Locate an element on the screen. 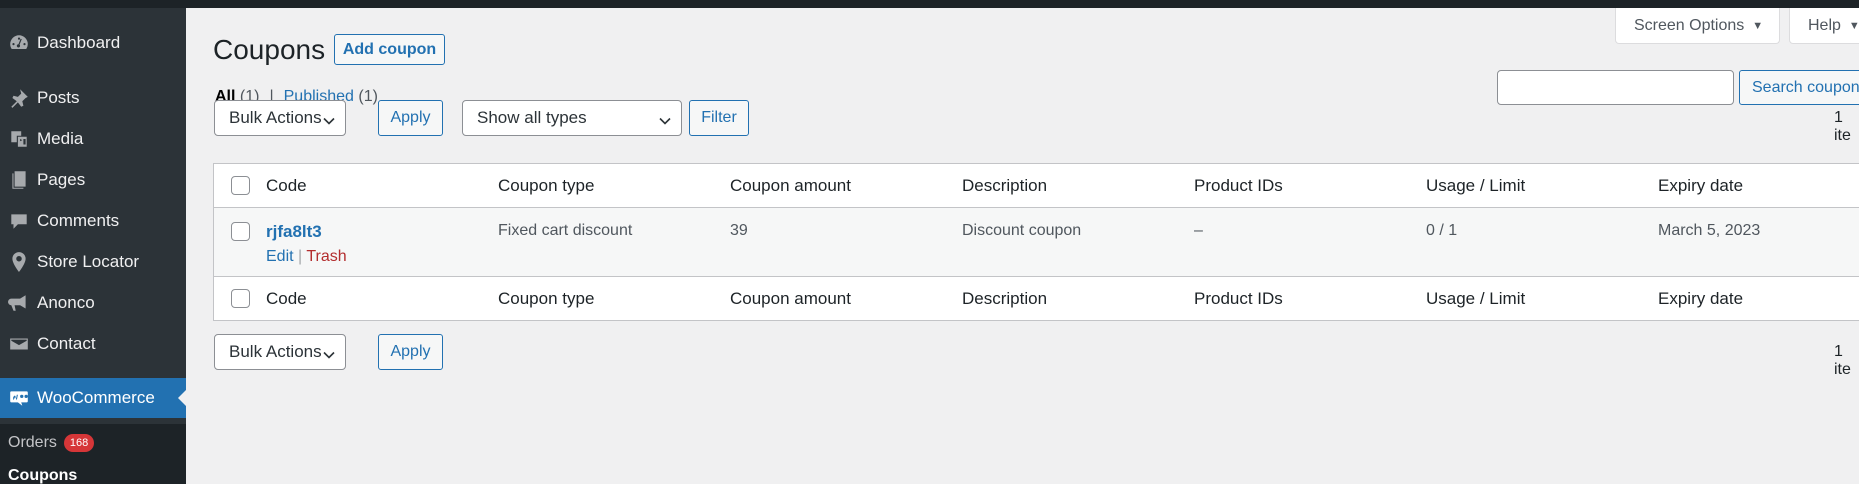 This screenshot has width=1859, height=484. cell-code: rjfa8lt3 Edit | Trash is located at coordinates (382, 237).